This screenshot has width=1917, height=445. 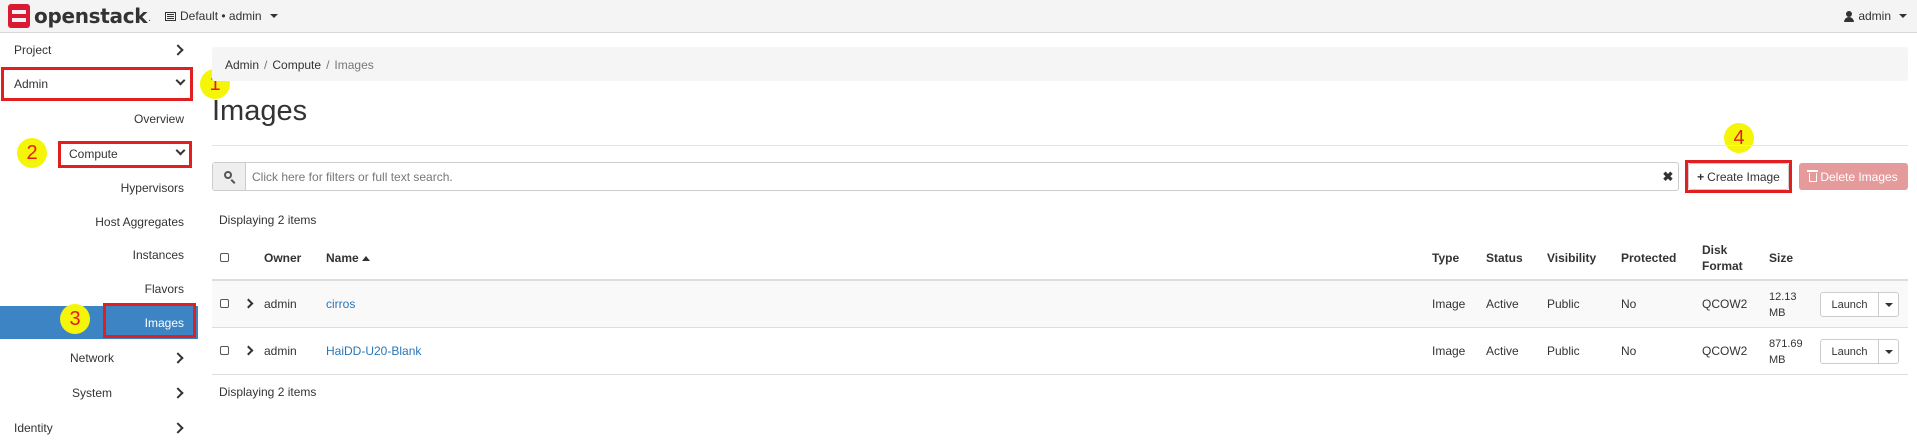 What do you see at coordinates (1781, 258) in the screenshot?
I see `column-header-size: Size` at bounding box center [1781, 258].